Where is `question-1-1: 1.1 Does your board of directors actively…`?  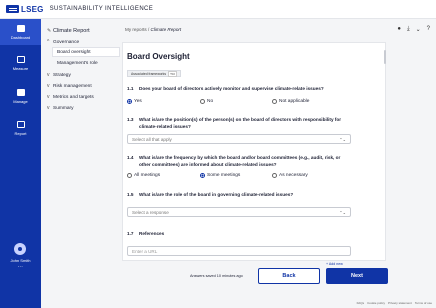
question-1-1: 1.1 Does your board of directors actively… is located at coordinates (242, 89).